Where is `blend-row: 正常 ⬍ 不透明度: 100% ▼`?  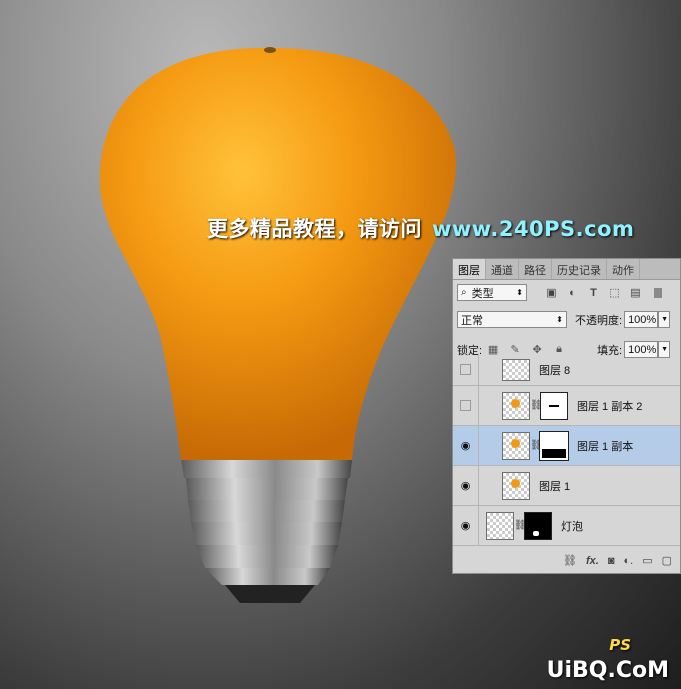 blend-row: 正常 ⬍ 不透明度: 100% ▼ is located at coordinates (568, 319).